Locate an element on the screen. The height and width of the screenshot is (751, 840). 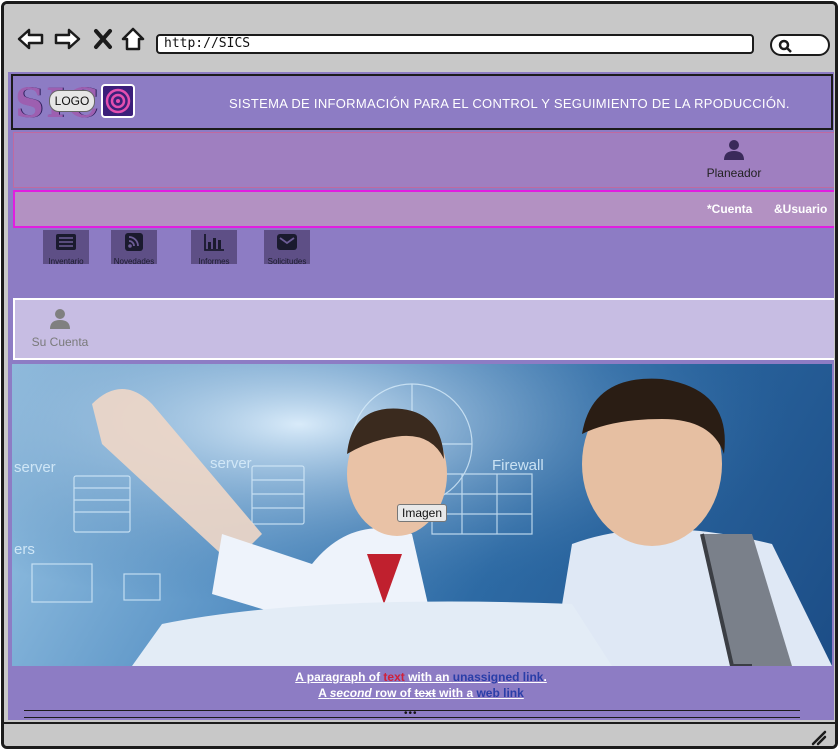
footer-paragraph-2: A second row of text with a web link is located at coordinates (421, 693).